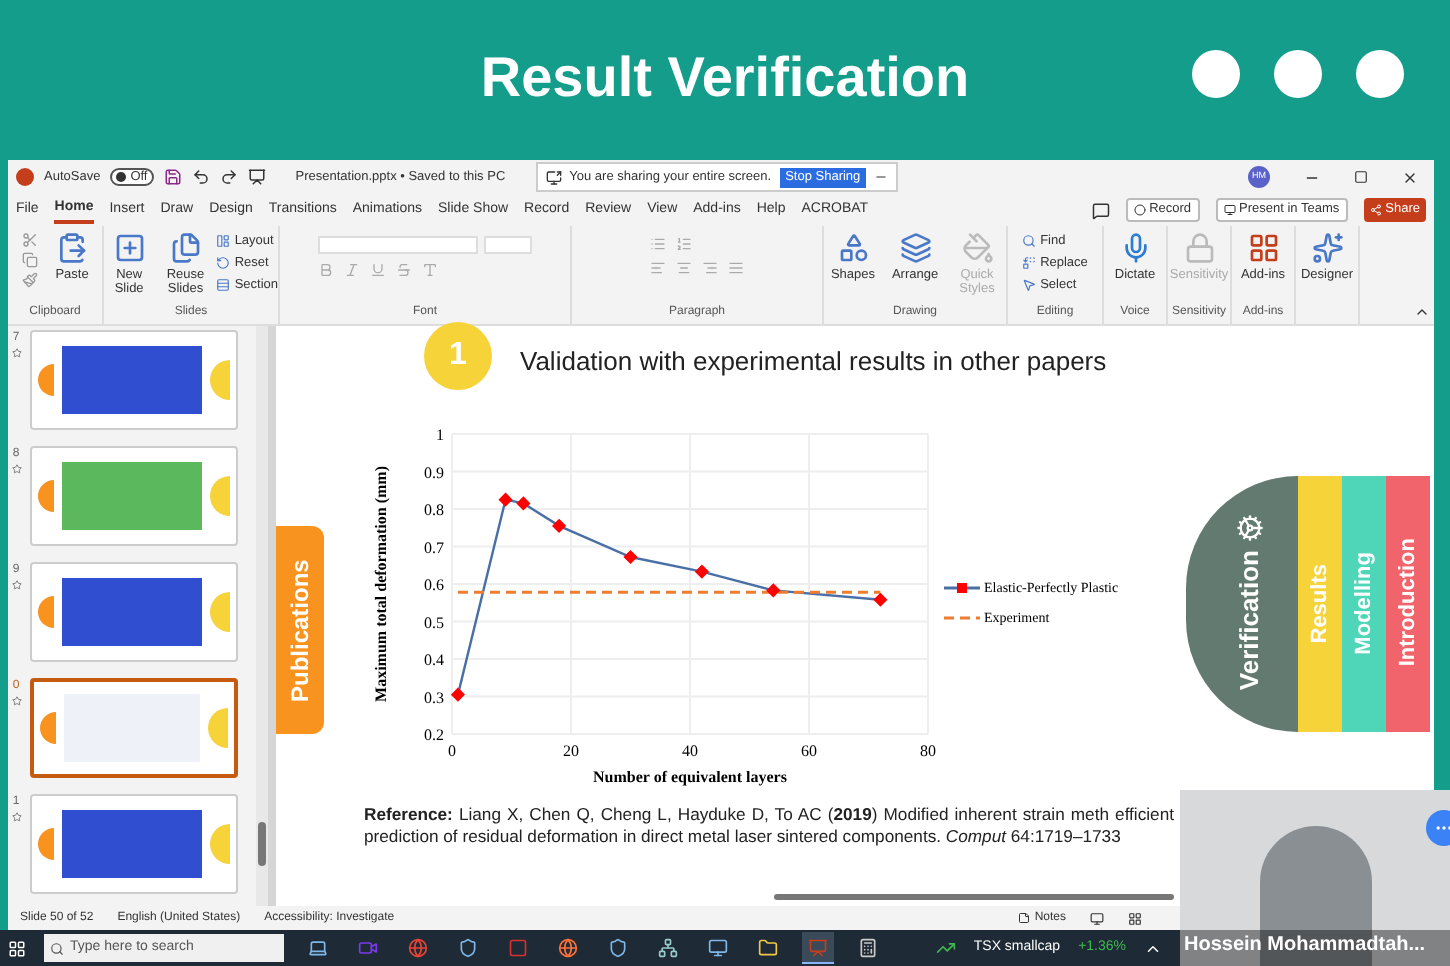 Image resolution: width=1450 pixels, height=966 pixels. Describe the element at coordinates (262, 616) in the screenshot. I see `scrollbar` at that location.